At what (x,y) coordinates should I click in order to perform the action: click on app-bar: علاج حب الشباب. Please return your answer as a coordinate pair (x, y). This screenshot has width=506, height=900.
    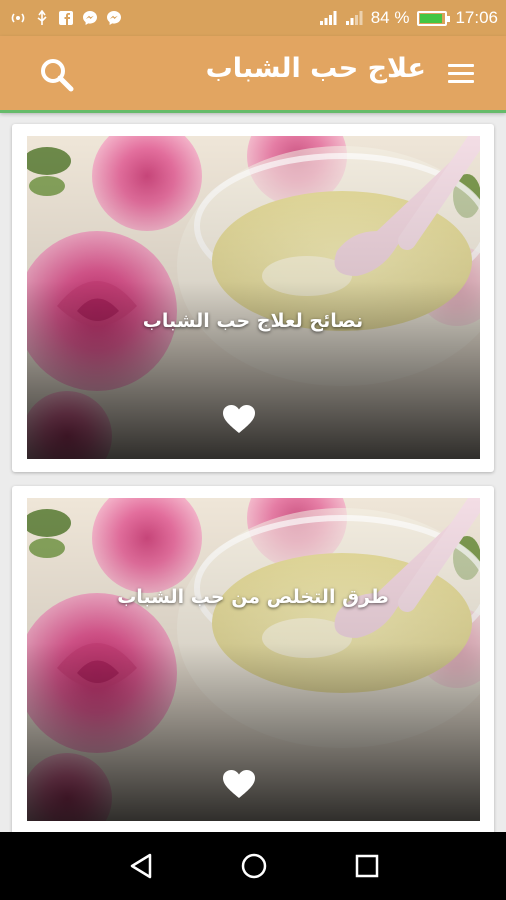
    Looking at the image, I should click on (253, 74).